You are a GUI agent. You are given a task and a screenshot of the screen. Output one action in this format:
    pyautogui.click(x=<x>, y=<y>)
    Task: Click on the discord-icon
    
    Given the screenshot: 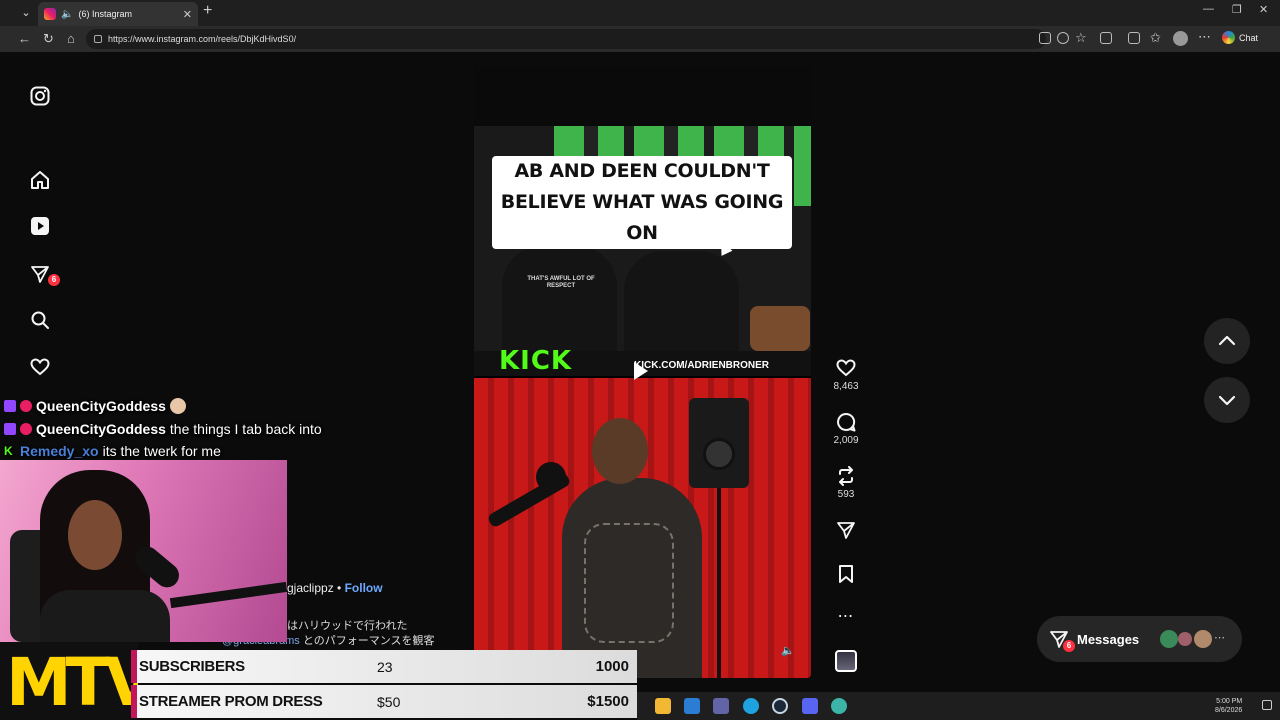 What is the action you would take?
    pyautogui.click(x=810, y=706)
    